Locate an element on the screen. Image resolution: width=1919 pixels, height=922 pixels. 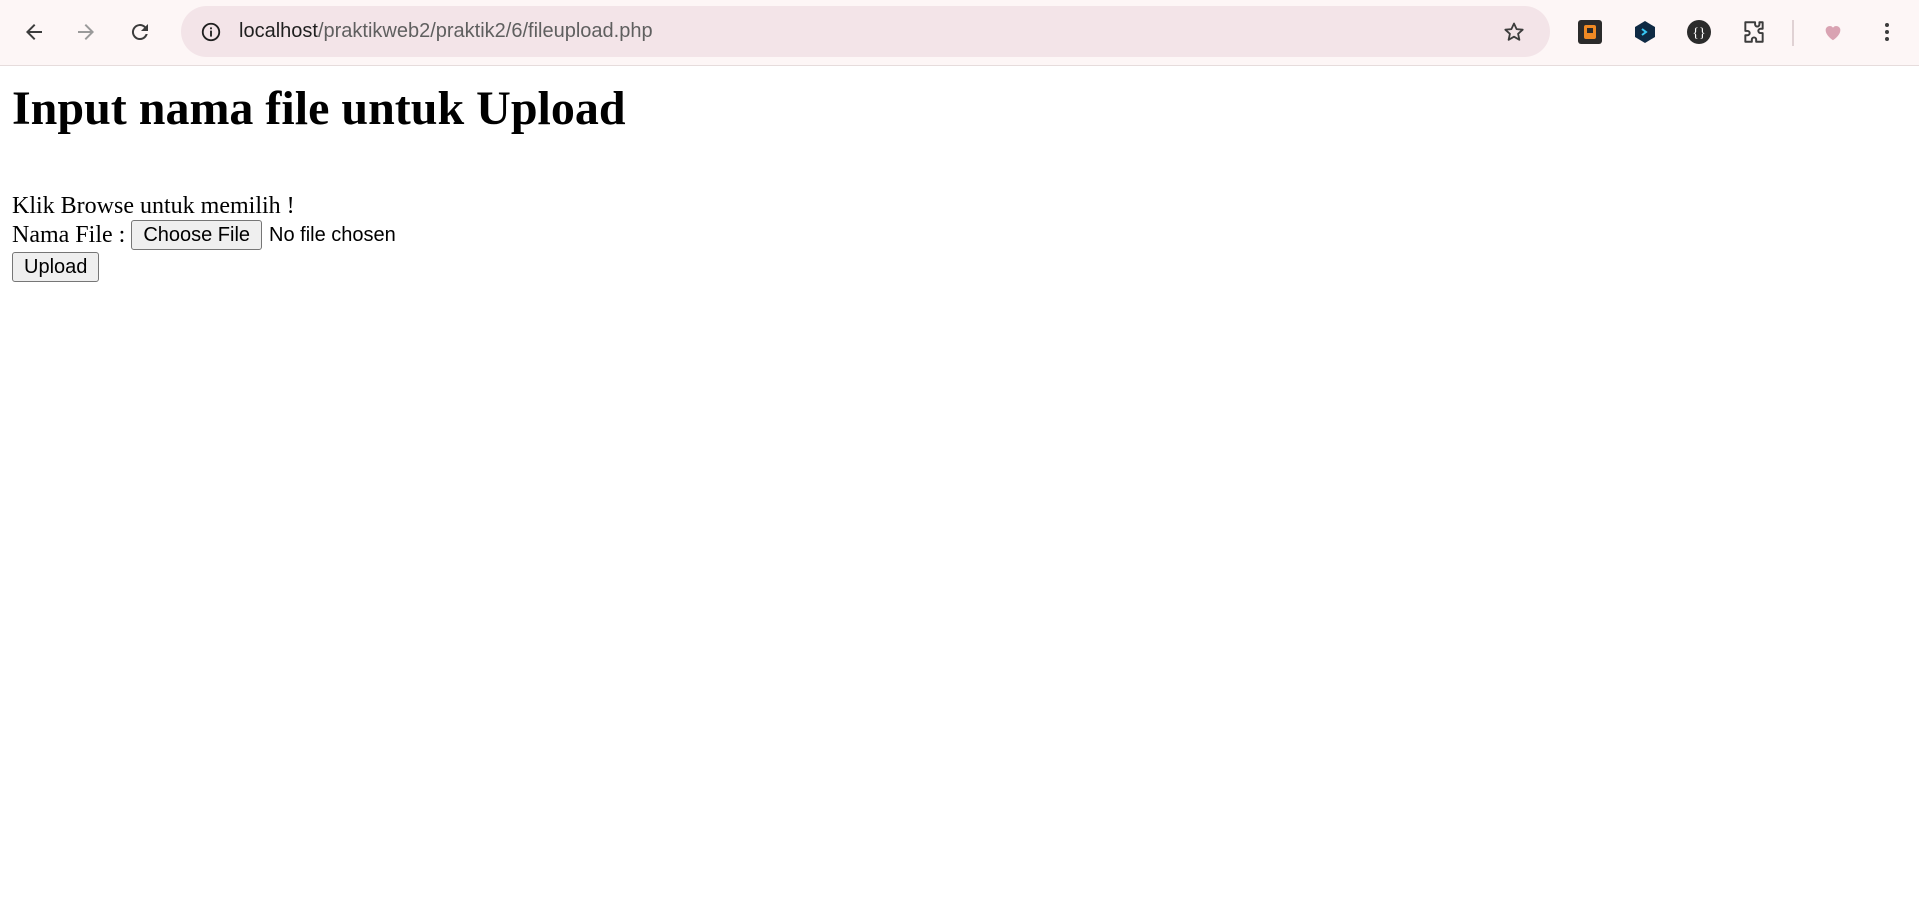
reload-icon is located at coordinates (139, 32).